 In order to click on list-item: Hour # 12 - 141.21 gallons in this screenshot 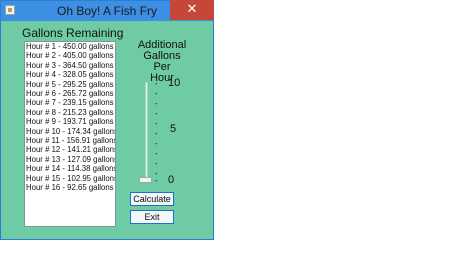, I will do `click(70, 149)`.